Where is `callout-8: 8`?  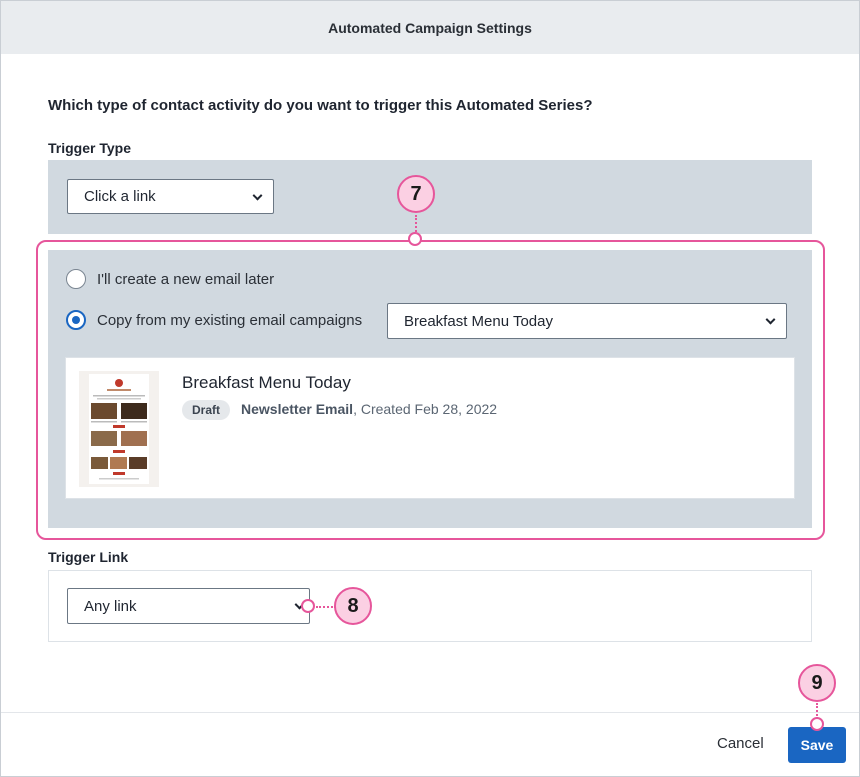
callout-8: 8 is located at coordinates (353, 606).